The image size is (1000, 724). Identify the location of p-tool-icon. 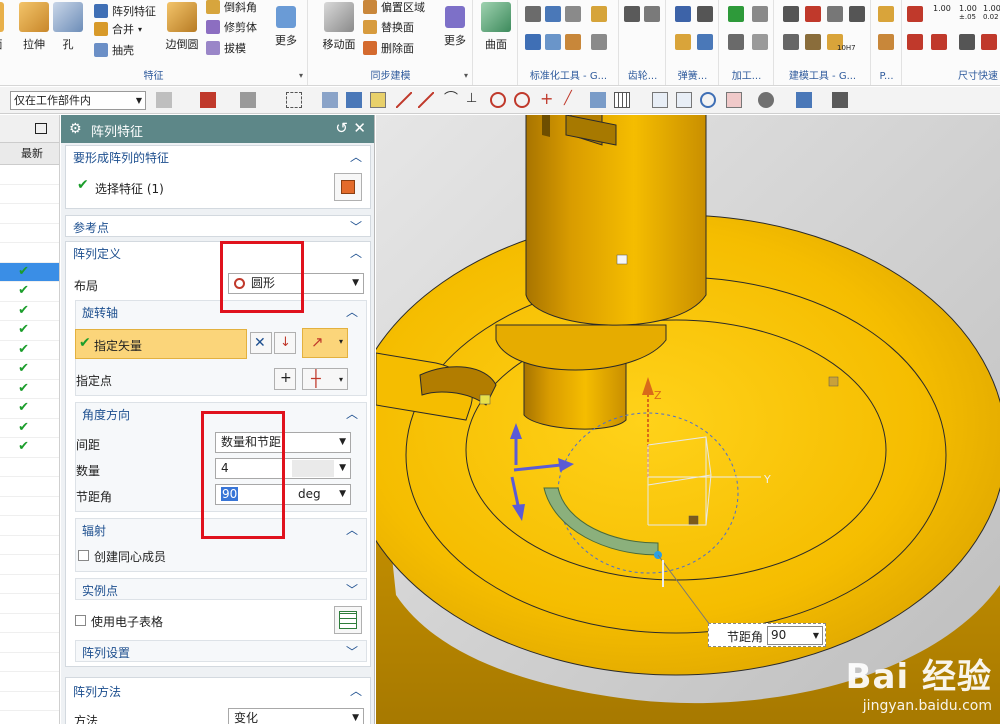
(886, 14).